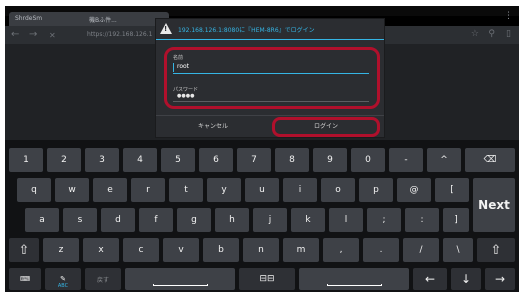 The image size is (525, 297). What do you see at coordinates (24, 250) in the screenshot?
I see `shift-key-left: ⇧` at bounding box center [24, 250].